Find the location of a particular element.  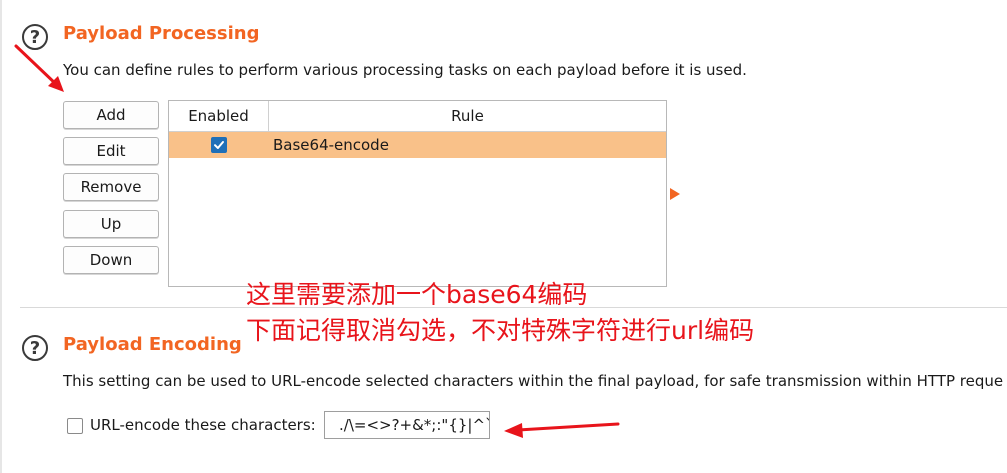

annotation-line-1: 这里需要添加一个base64编码 is located at coordinates (417, 294).